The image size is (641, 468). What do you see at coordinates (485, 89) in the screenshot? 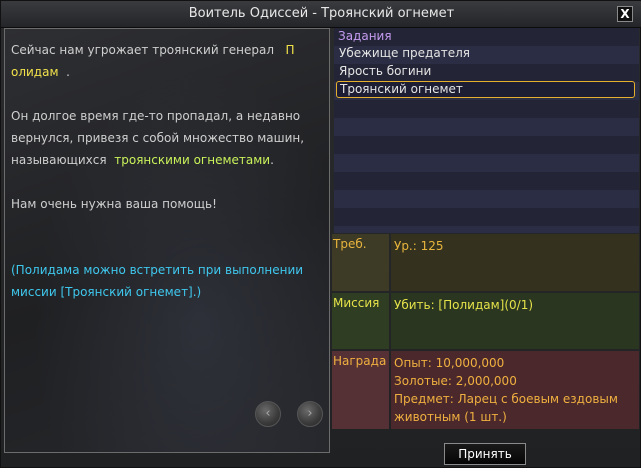
I see `quest-item-selected: Троянский огнемет` at bounding box center [485, 89].